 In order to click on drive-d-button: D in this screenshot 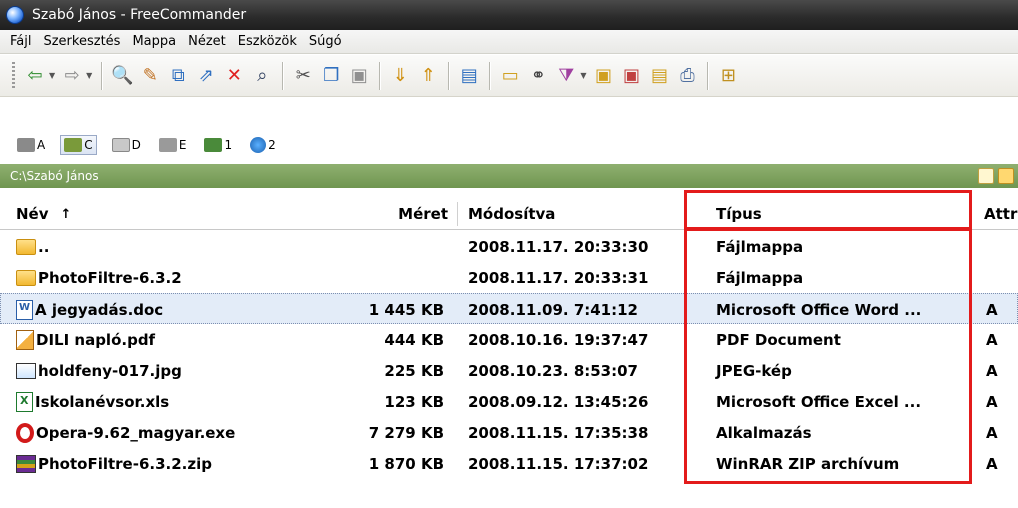, I will do `click(126, 145)`.